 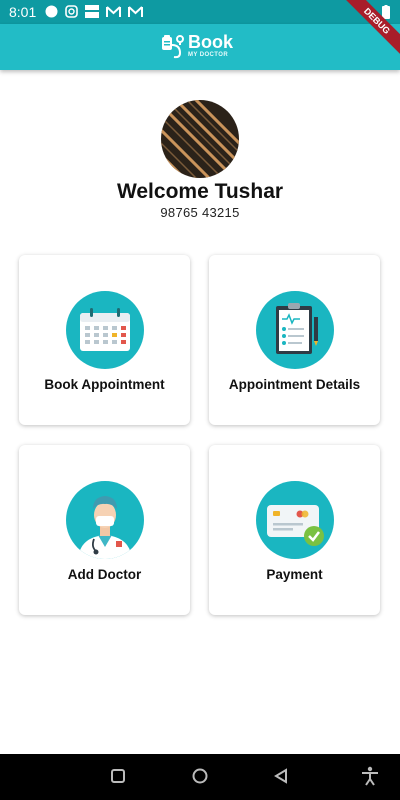 I want to click on recents-icon, so click(x=118, y=776).